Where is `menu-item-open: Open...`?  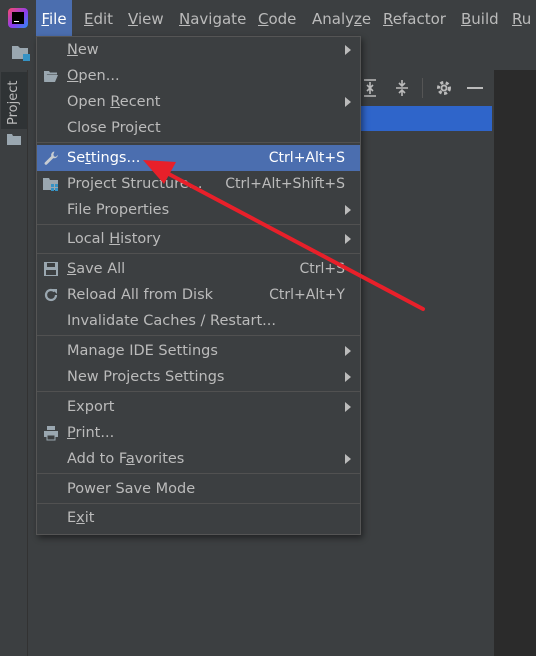 menu-item-open: Open... is located at coordinates (198, 76).